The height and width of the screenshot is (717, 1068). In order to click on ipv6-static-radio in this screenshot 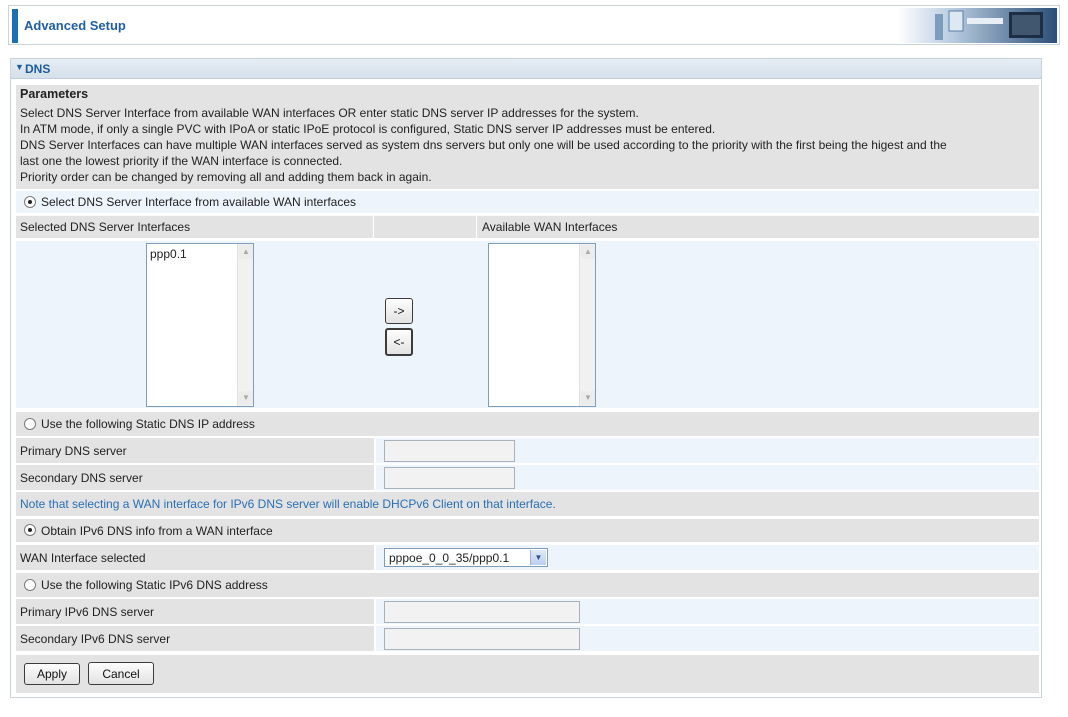, I will do `click(30, 585)`.